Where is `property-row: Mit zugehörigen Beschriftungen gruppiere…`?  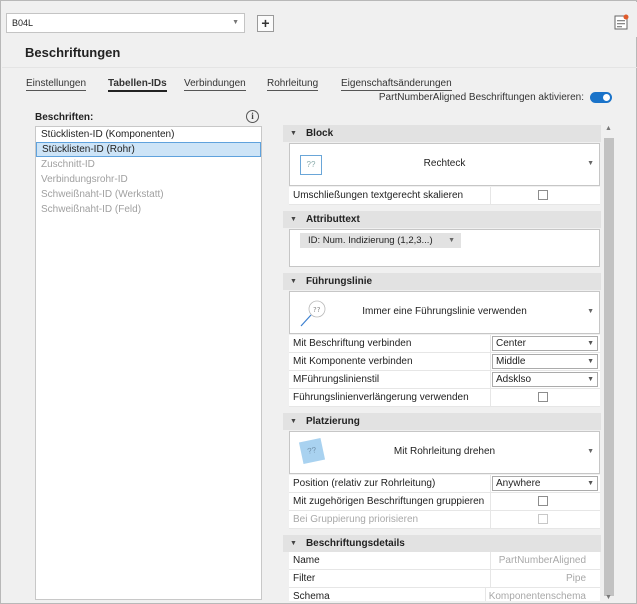 property-row: Mit zugehörigen Beschriftungen gruppiere… is located at coordinates (444, 502).